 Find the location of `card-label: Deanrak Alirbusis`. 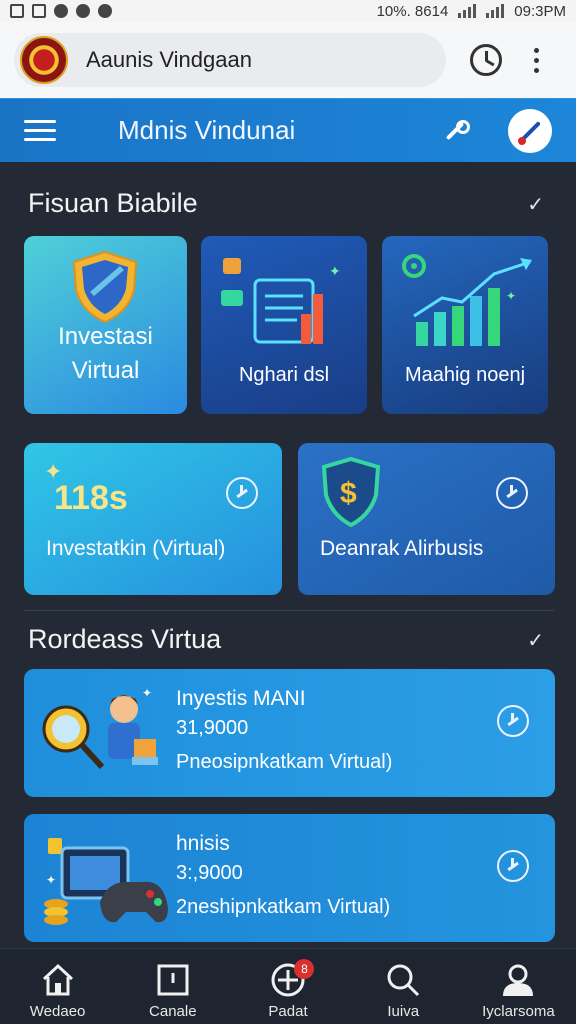

card-label: Deanrak Alirbusis is located at coordinates (402, 548).